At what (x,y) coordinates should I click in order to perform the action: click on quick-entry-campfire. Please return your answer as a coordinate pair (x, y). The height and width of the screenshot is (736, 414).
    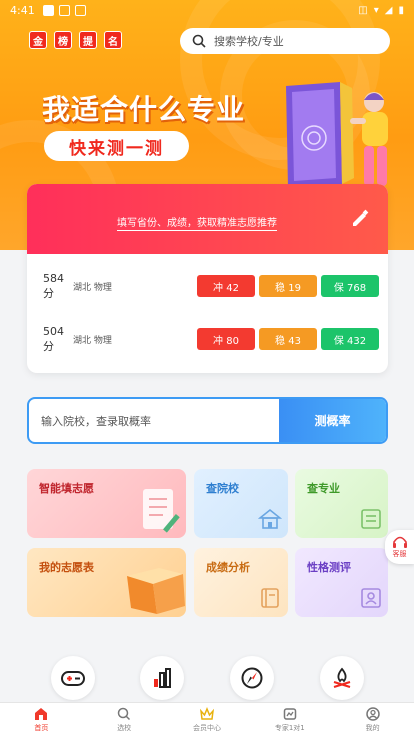
    Looking at the image, I should click on (342, 678).